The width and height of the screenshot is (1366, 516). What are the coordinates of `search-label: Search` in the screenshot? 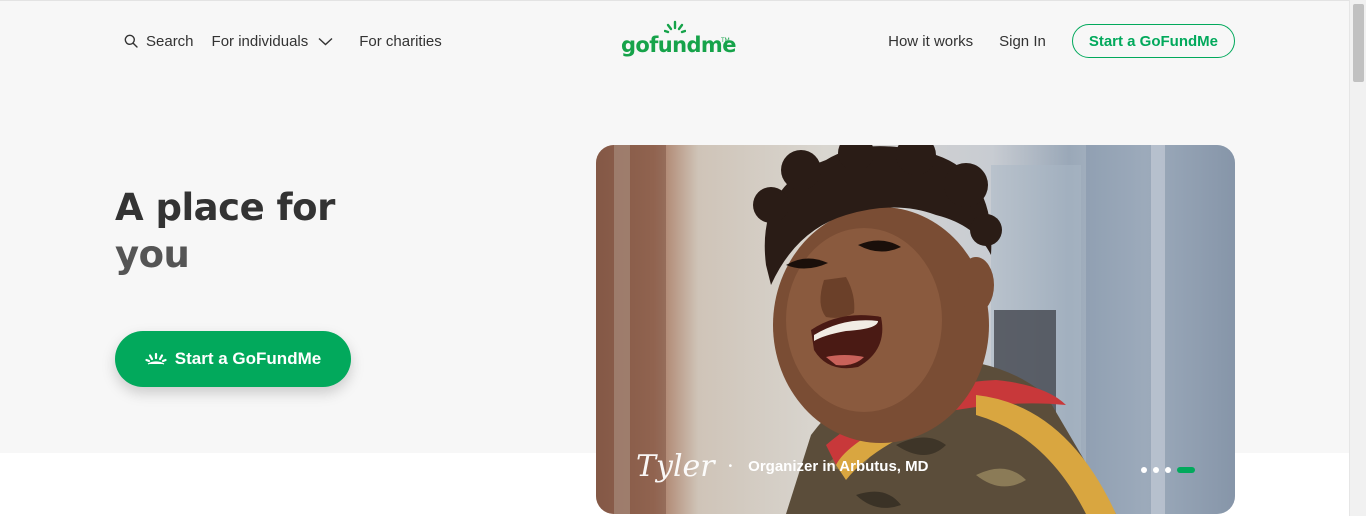 It's located at (170, 41).